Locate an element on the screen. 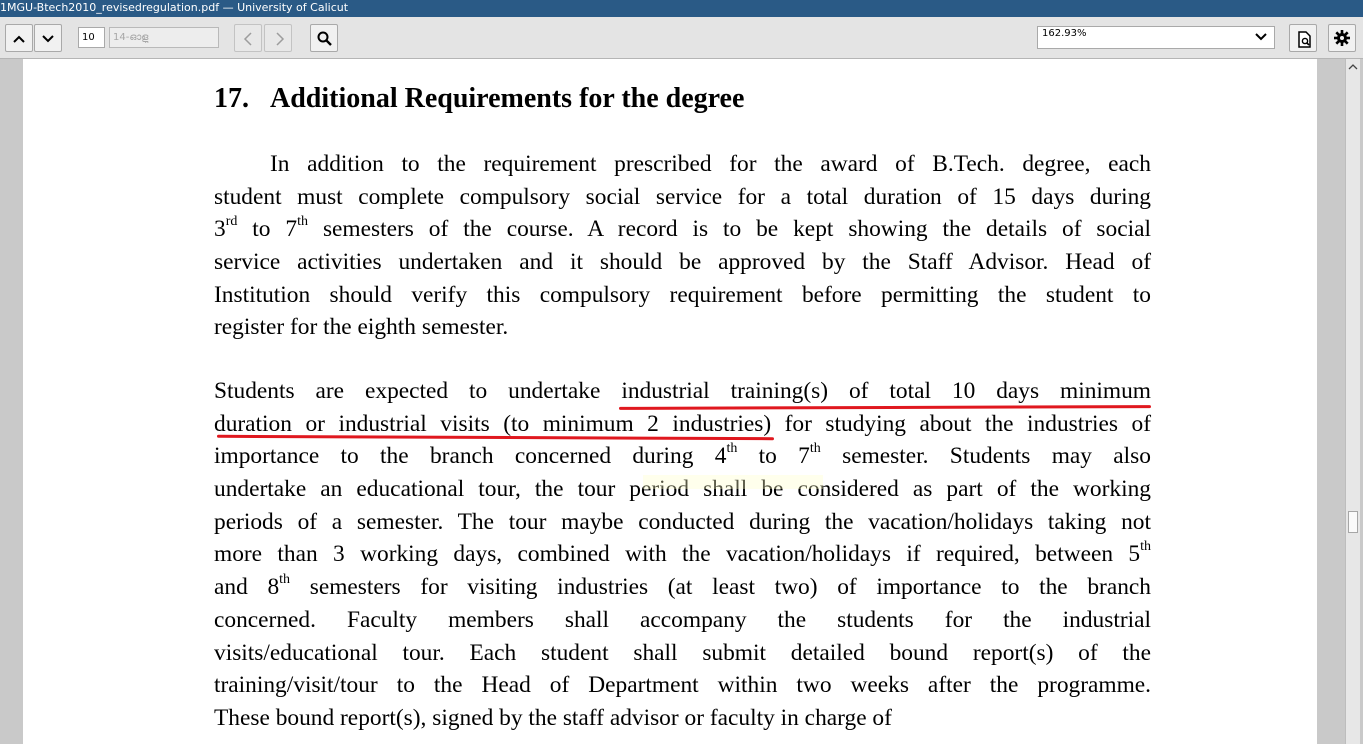 This screenshot has width=1363, height=744. superscript: rd is located at coordinates (231, 222).